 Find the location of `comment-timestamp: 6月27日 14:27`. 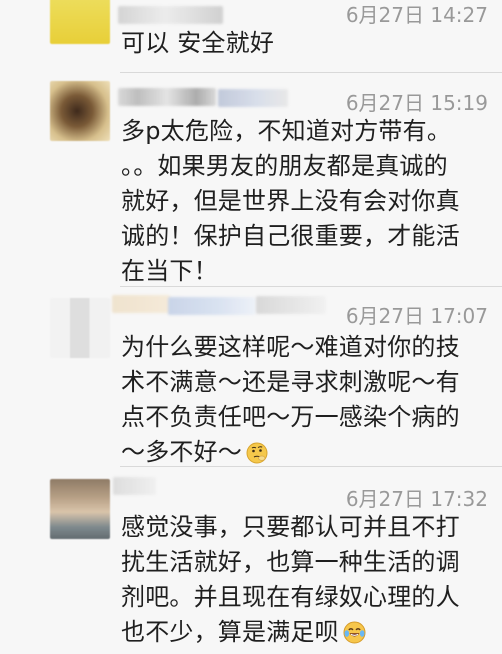

comment-timestamp: 6月27日 14:27 is located at coordinates (416, 15).